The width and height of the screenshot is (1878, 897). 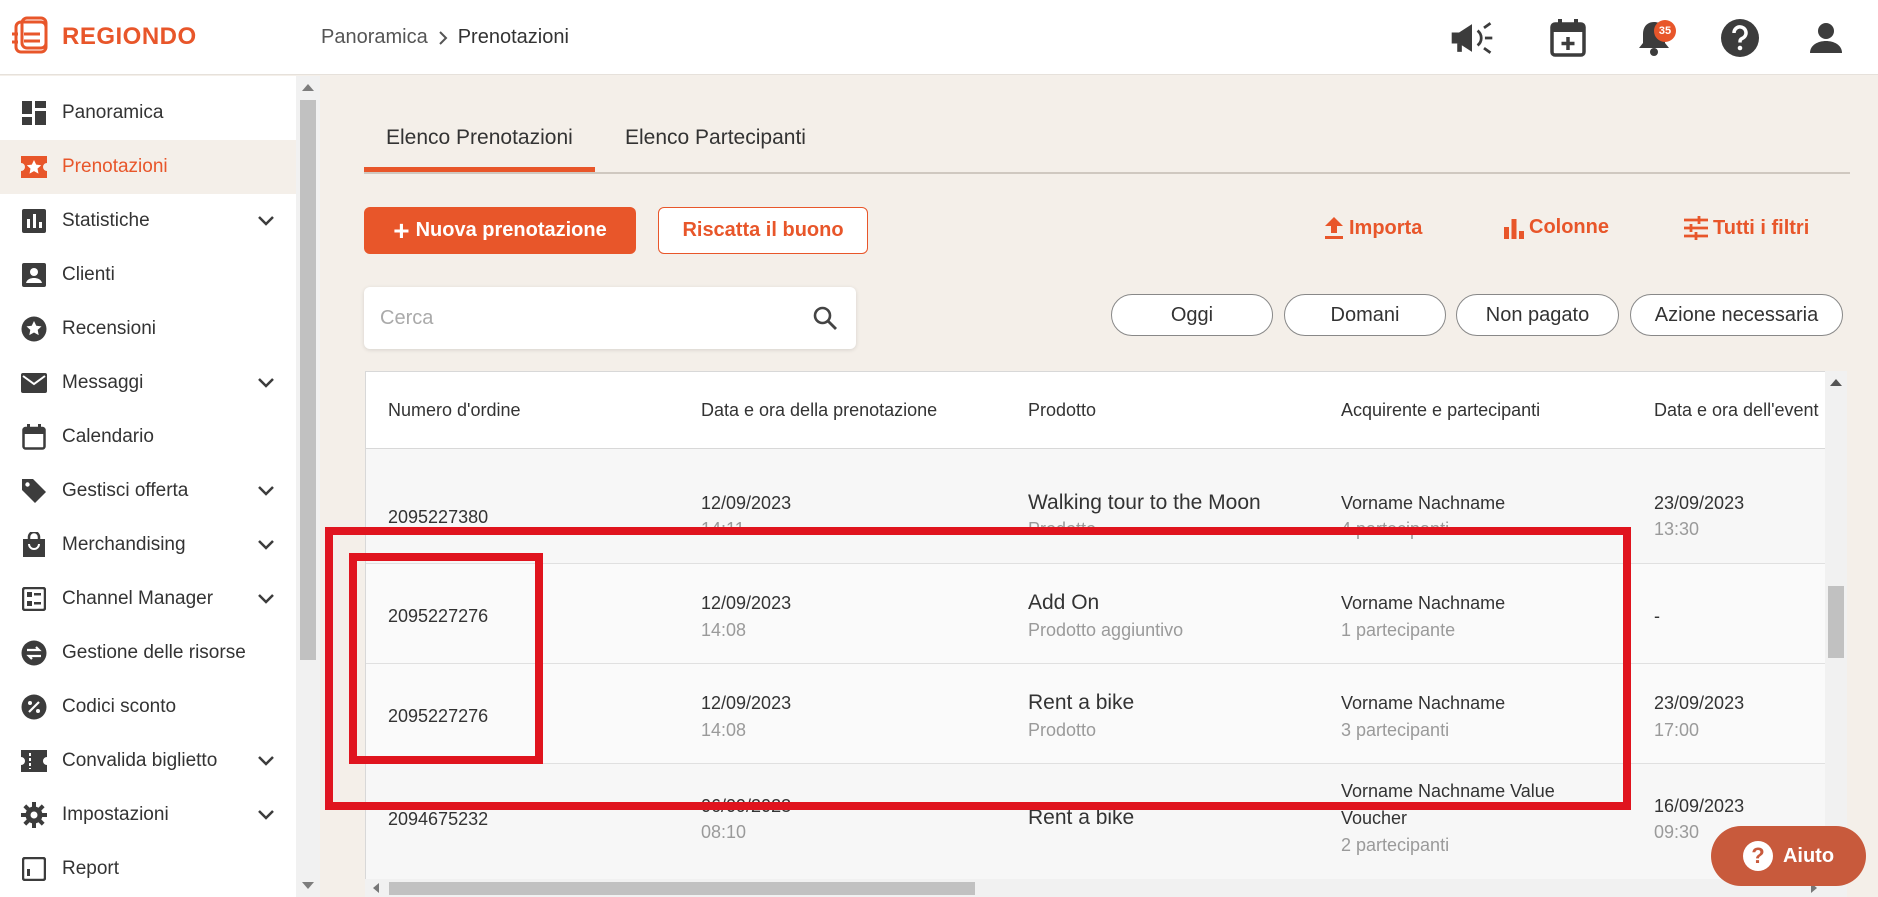 I want to click on column-header: Data e ora dell'event, so click(x=1736, y=410).